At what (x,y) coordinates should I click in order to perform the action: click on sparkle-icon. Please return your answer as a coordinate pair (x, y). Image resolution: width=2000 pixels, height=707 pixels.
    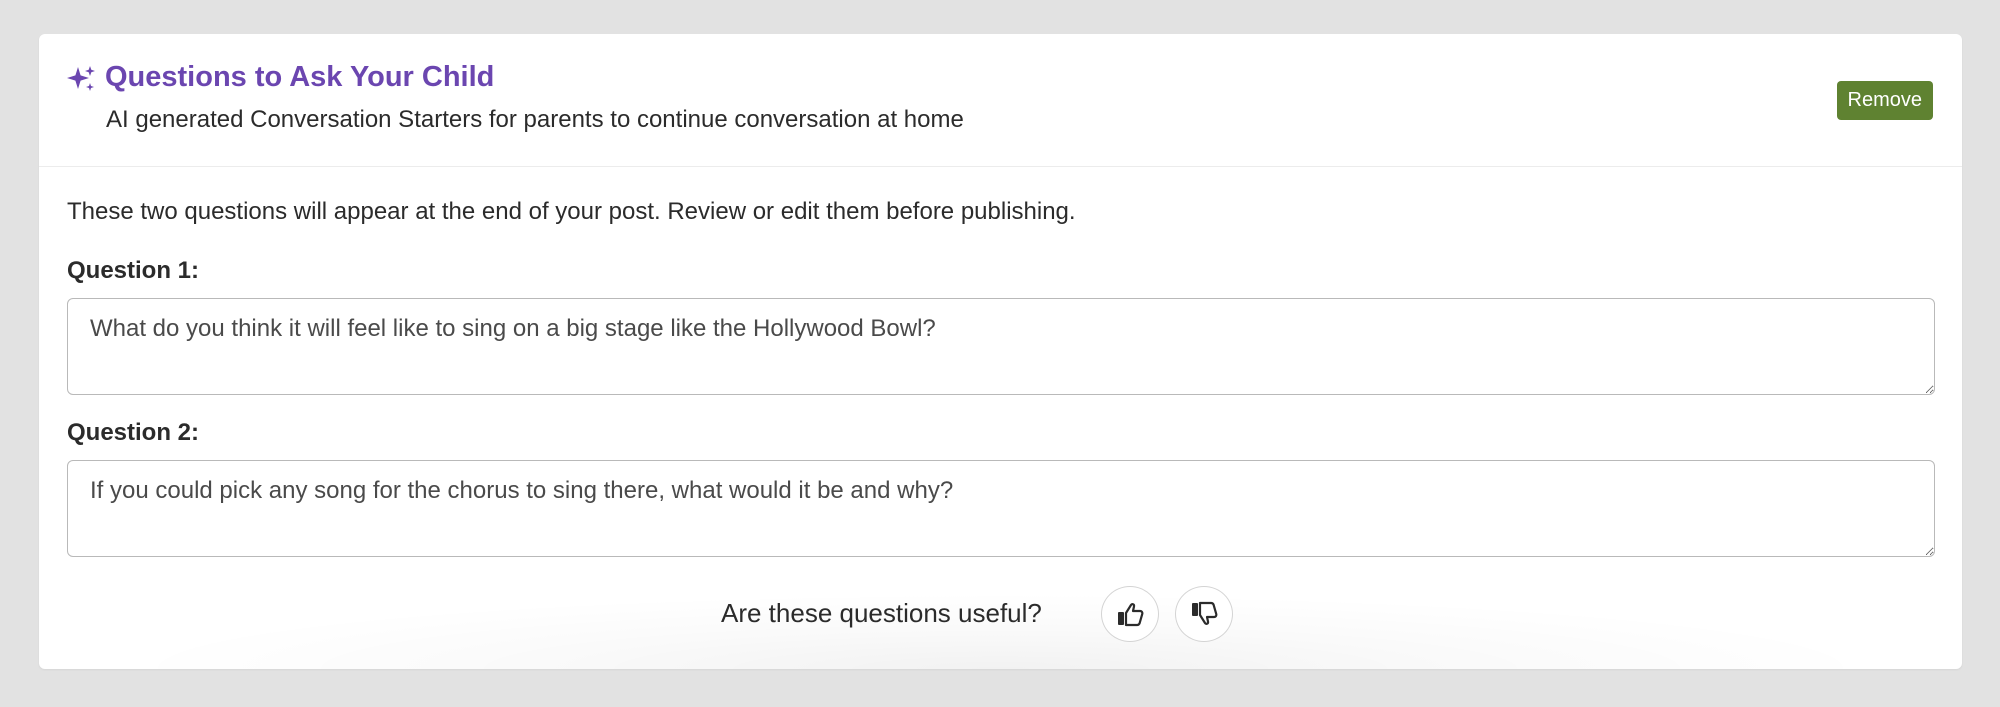
    Looking at the image, I should click on (81, 78).